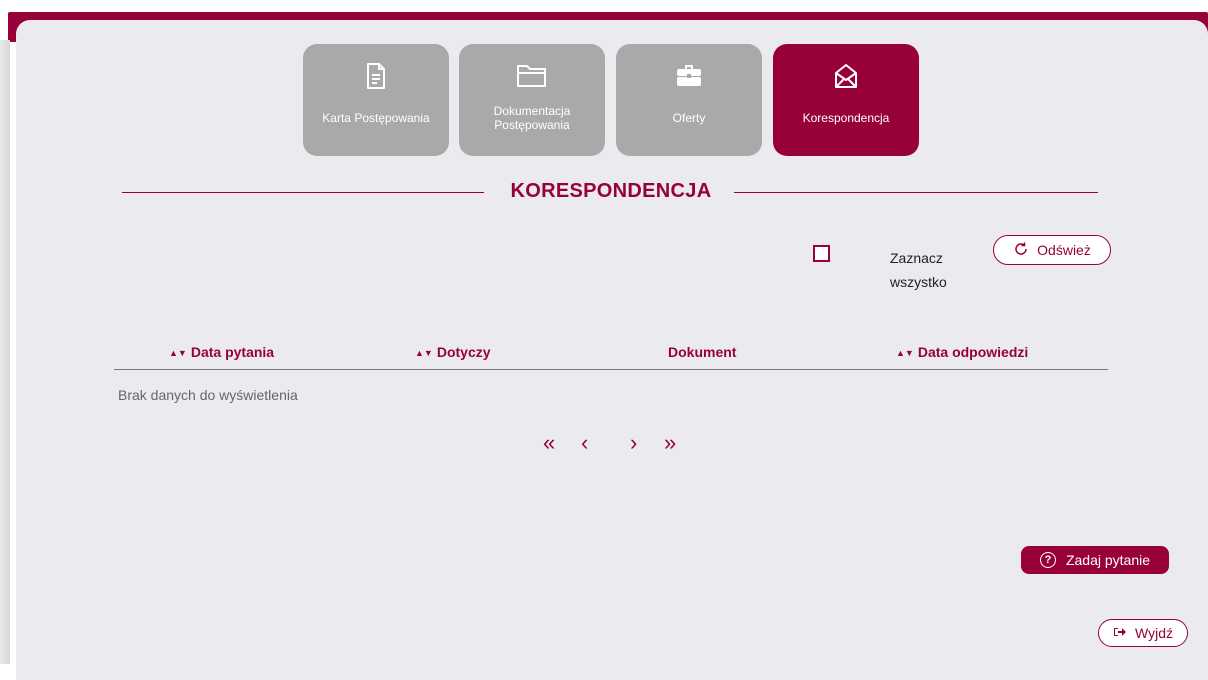  What do you see at coordinates (532, 118) in the screenshot?
I see `tab-label: Dokumentacja Postępowania` at bounding box center [532, 118].